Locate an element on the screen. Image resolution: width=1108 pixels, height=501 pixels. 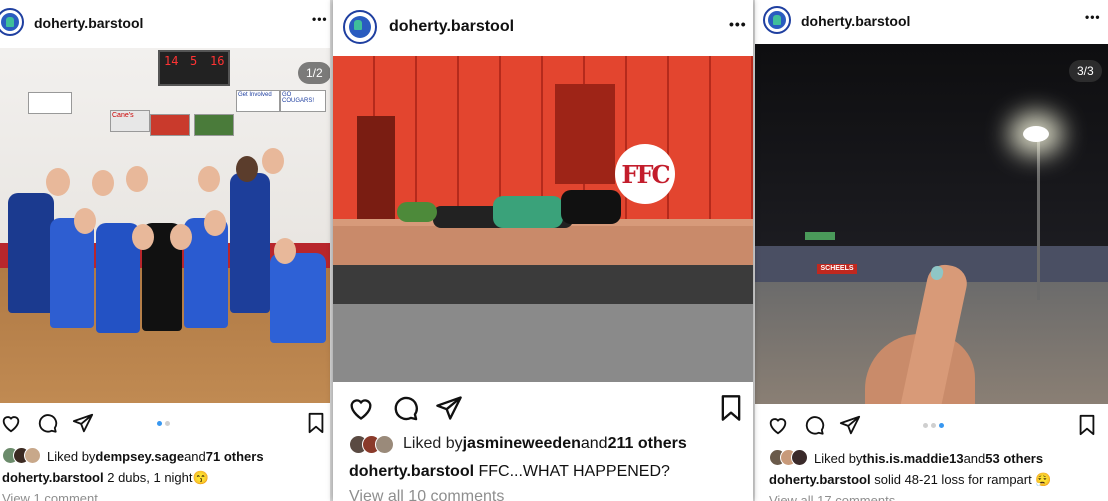
caption-text: 2 dubs, 1 night😙 is located at coordinates (156, 477).